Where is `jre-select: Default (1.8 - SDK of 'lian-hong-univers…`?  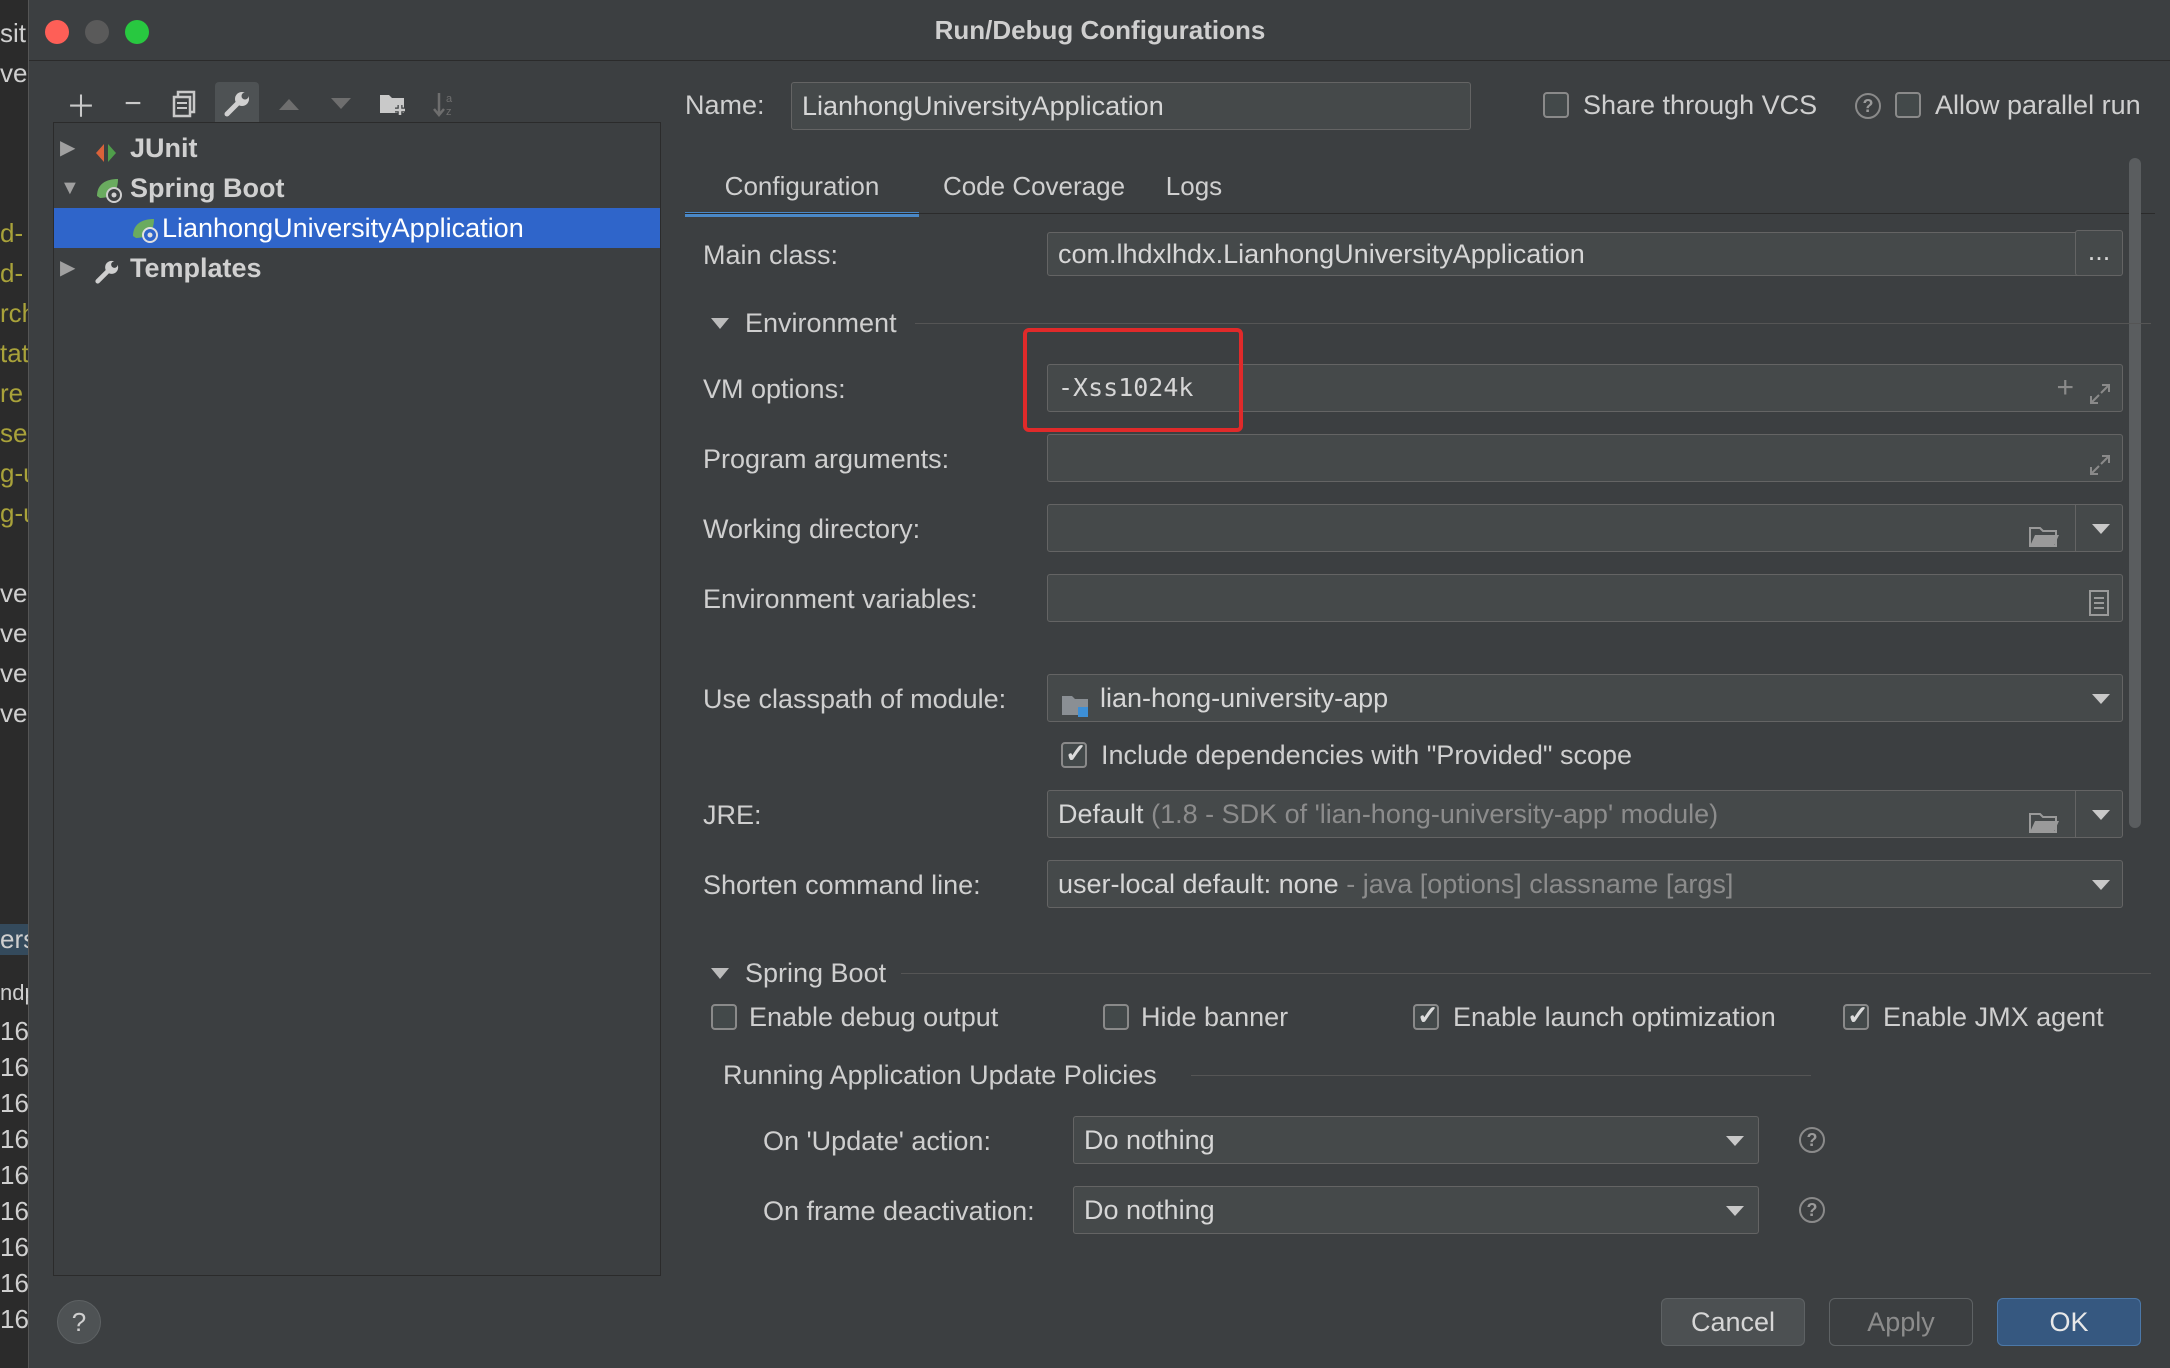 jre-select: Default (1.8 - SDK of 'lian-hong-univers… is located at coordinates (1585, 814).